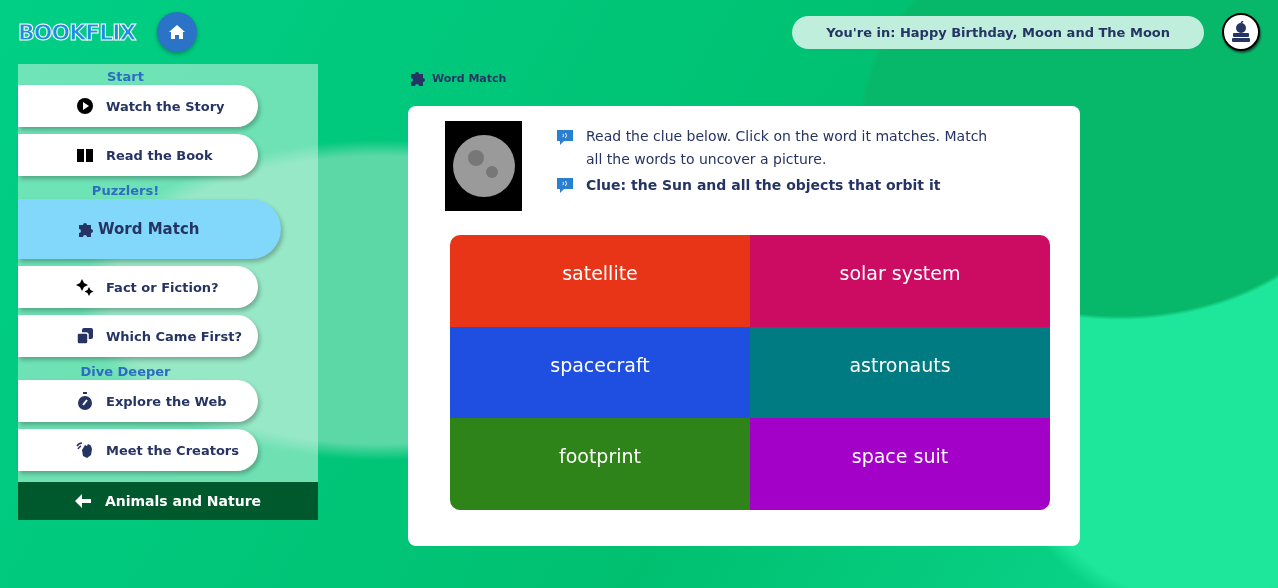 This screenshot has height=588, width=1278. What do you see at coordinates (85, 287) in the screenshot?
I see `sparkle-icon` at bounding box center [85, 287].